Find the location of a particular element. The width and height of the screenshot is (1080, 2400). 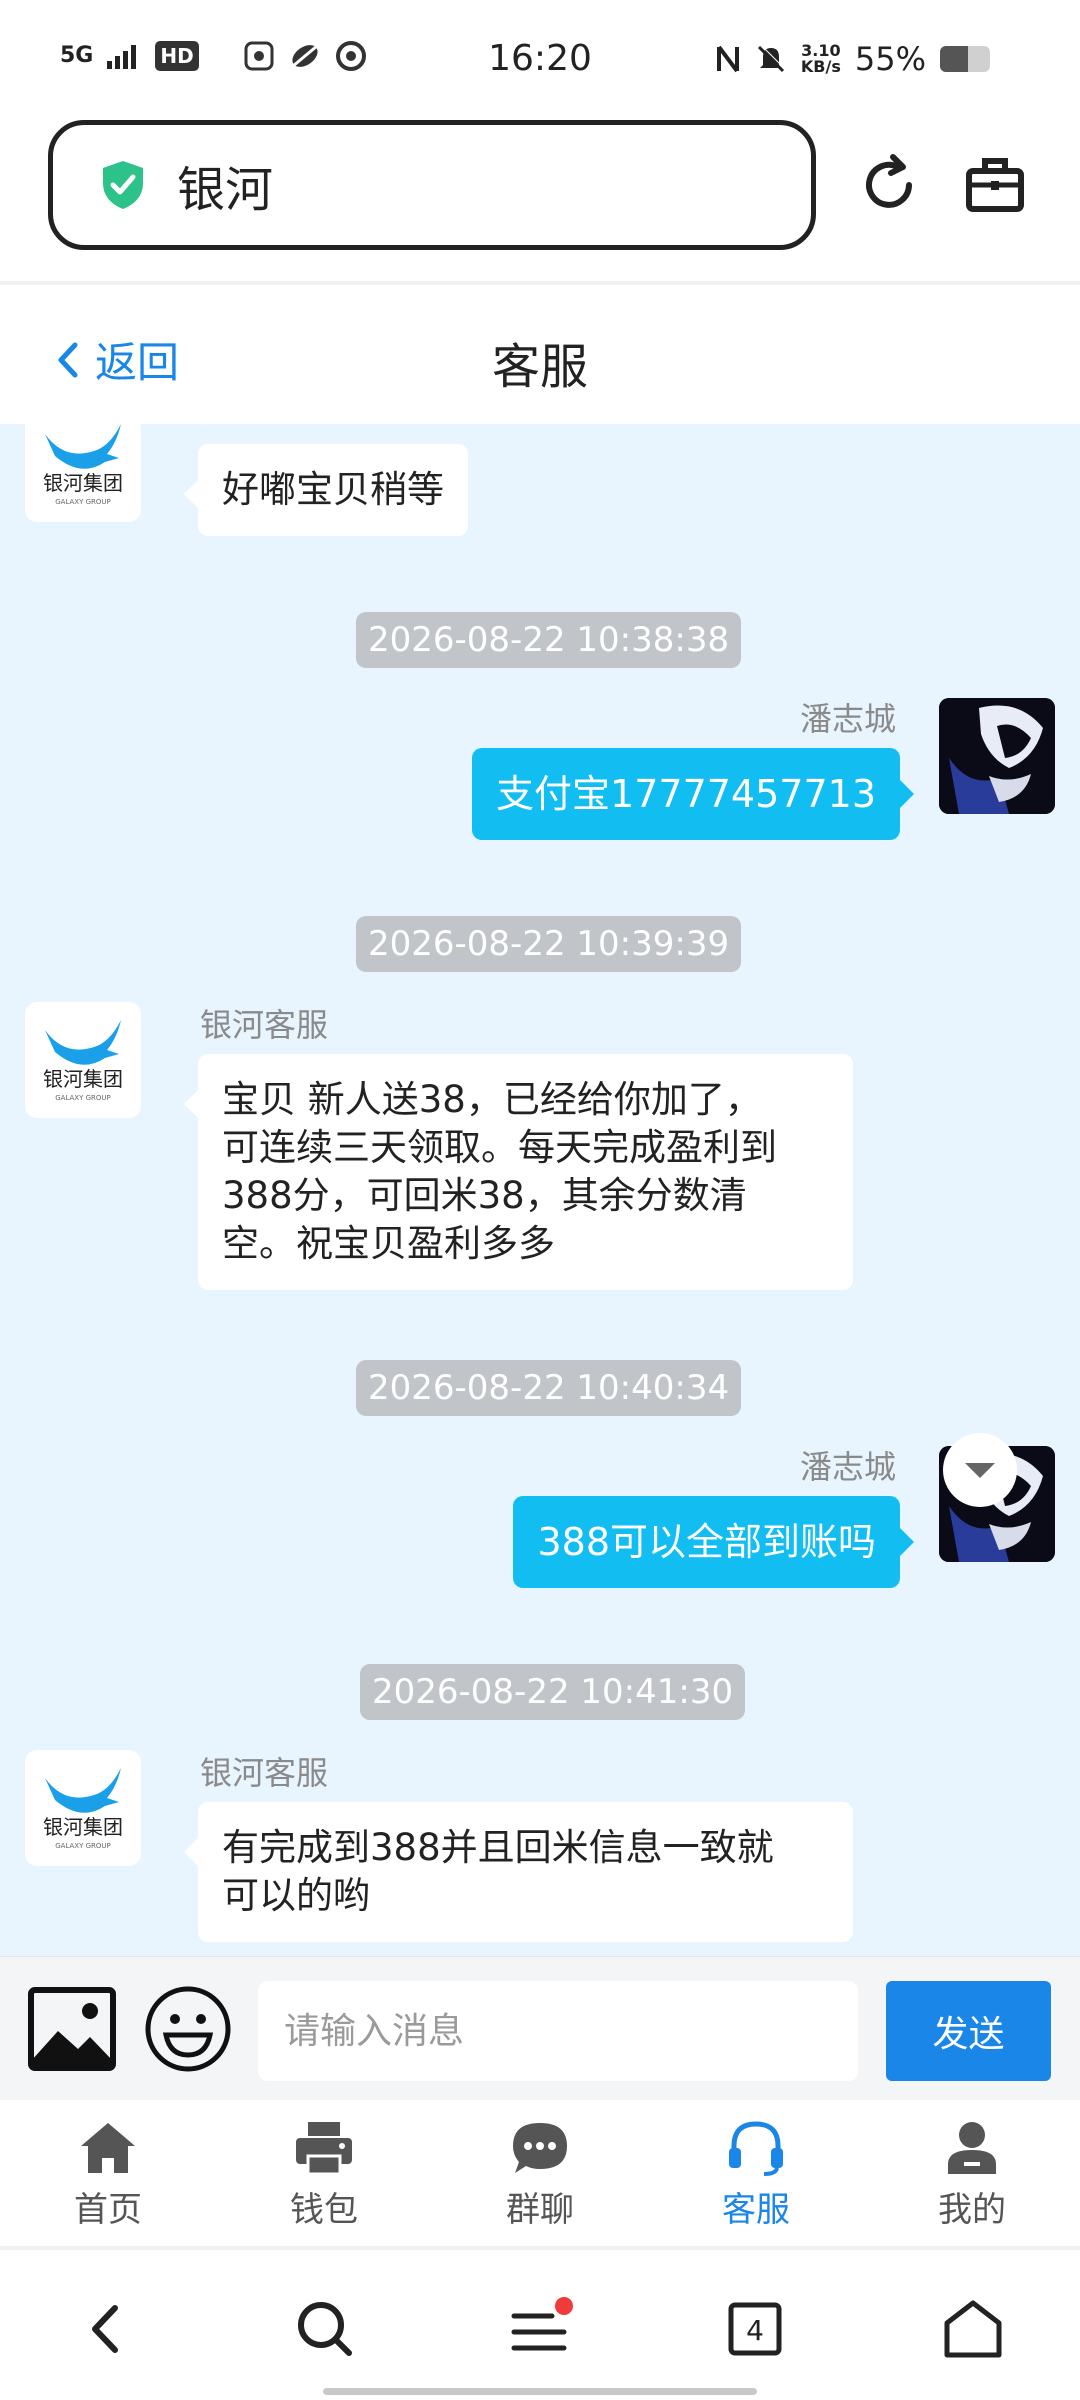

nav-item-home: 首页 is located at coordinates (108, 2173).